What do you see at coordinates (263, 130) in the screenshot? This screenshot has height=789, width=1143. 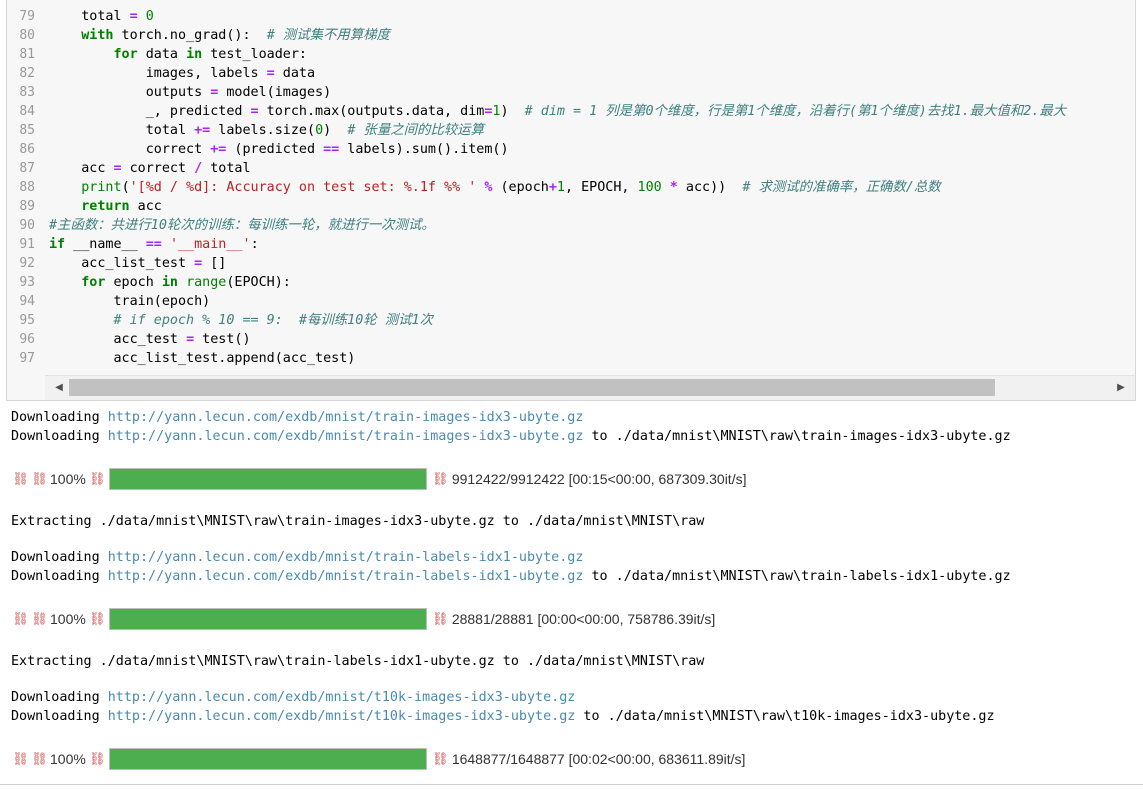 I see `code-token: labels.size(` at bounding box center [263, 130].